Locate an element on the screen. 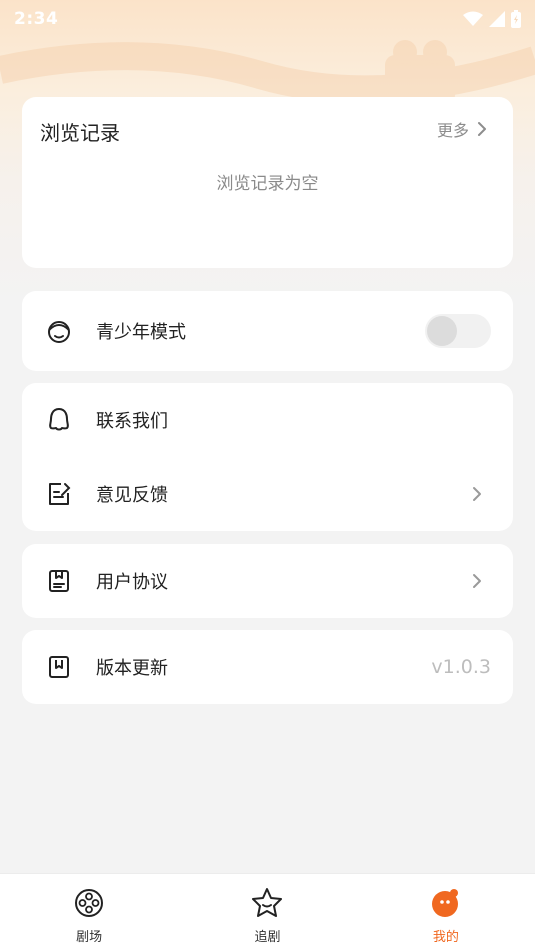 The image size is (535, 951). toggle-knob is located at coordinates (442, 331).